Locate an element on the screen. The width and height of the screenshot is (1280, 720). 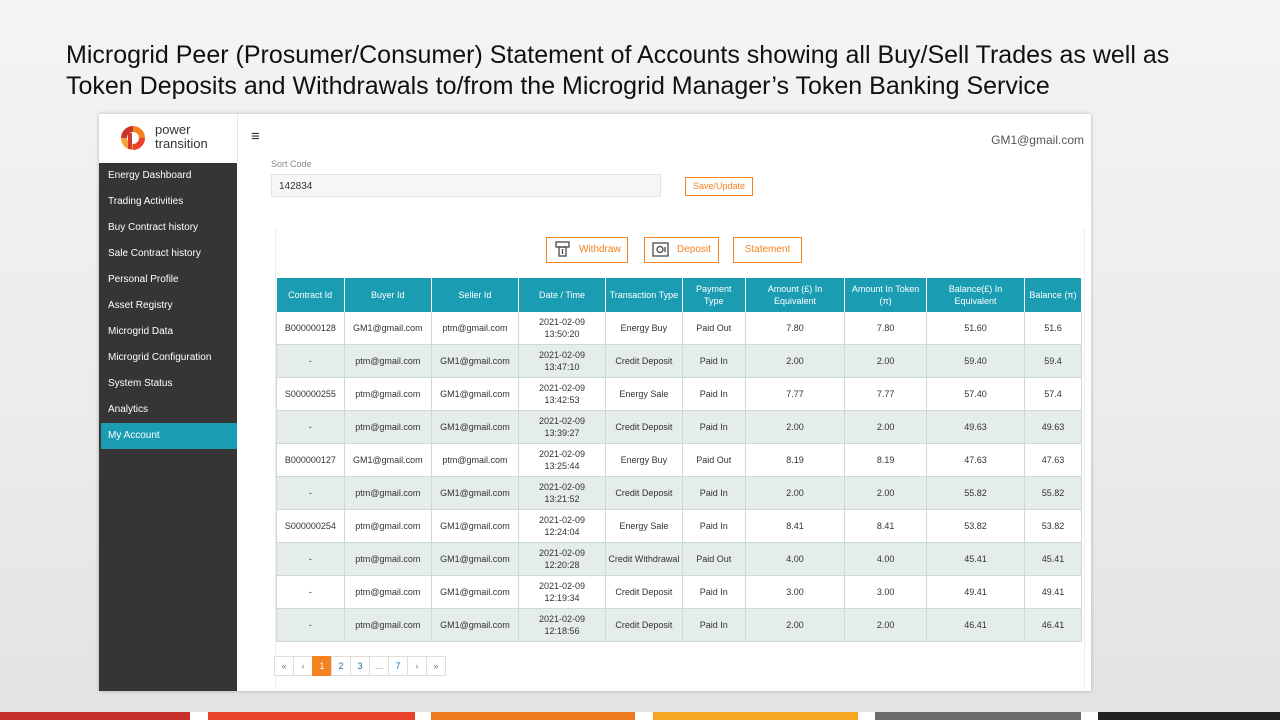
sidebar-item-my-account: My Account is located at coordinates (169, 436).